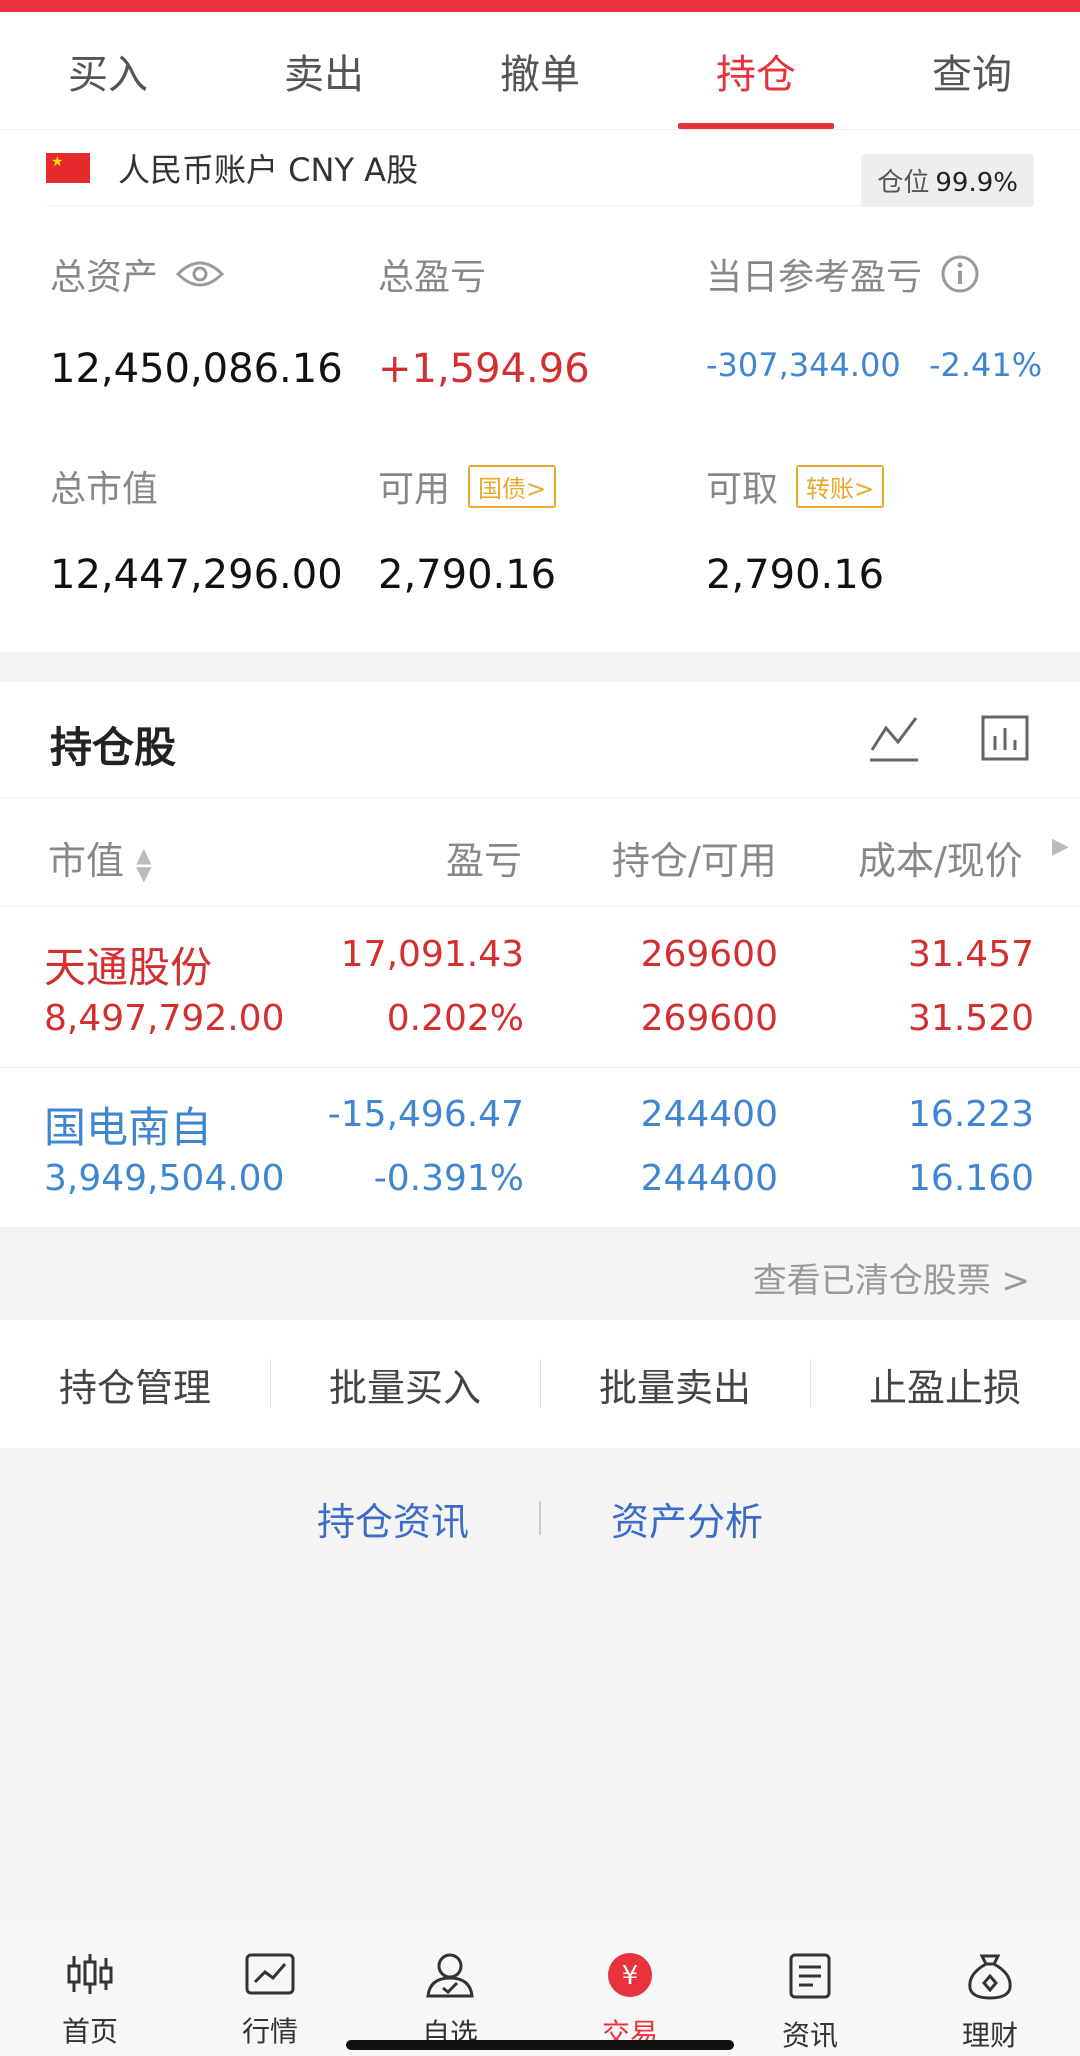  I want to click on available-funds: 可用 国债> 2,790.16, so click(467, 529).